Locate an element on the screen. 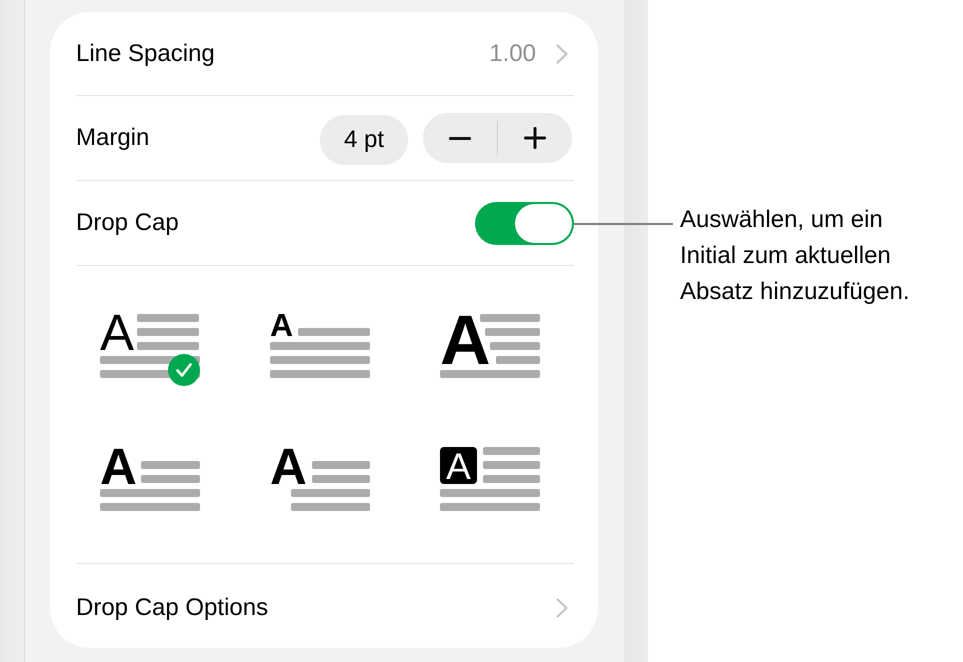 The height and width of the screenshot is (662, 963). setting-label: Drop Cap Options is located at coordinates (172, 607).